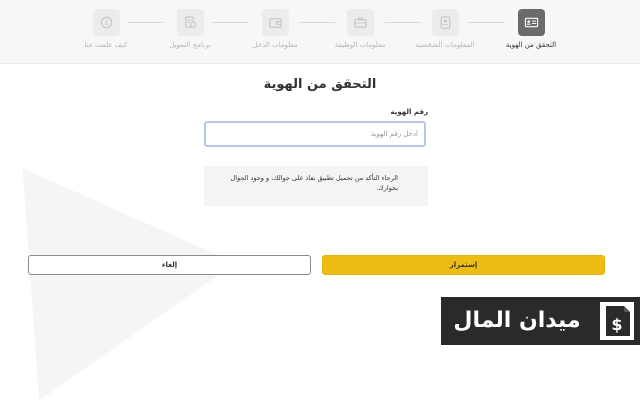 The image size is (640, 401). What do you see at coordinates (106, 22) in the screenshot?
I see `info-icon` at bounding box center [106, 22].